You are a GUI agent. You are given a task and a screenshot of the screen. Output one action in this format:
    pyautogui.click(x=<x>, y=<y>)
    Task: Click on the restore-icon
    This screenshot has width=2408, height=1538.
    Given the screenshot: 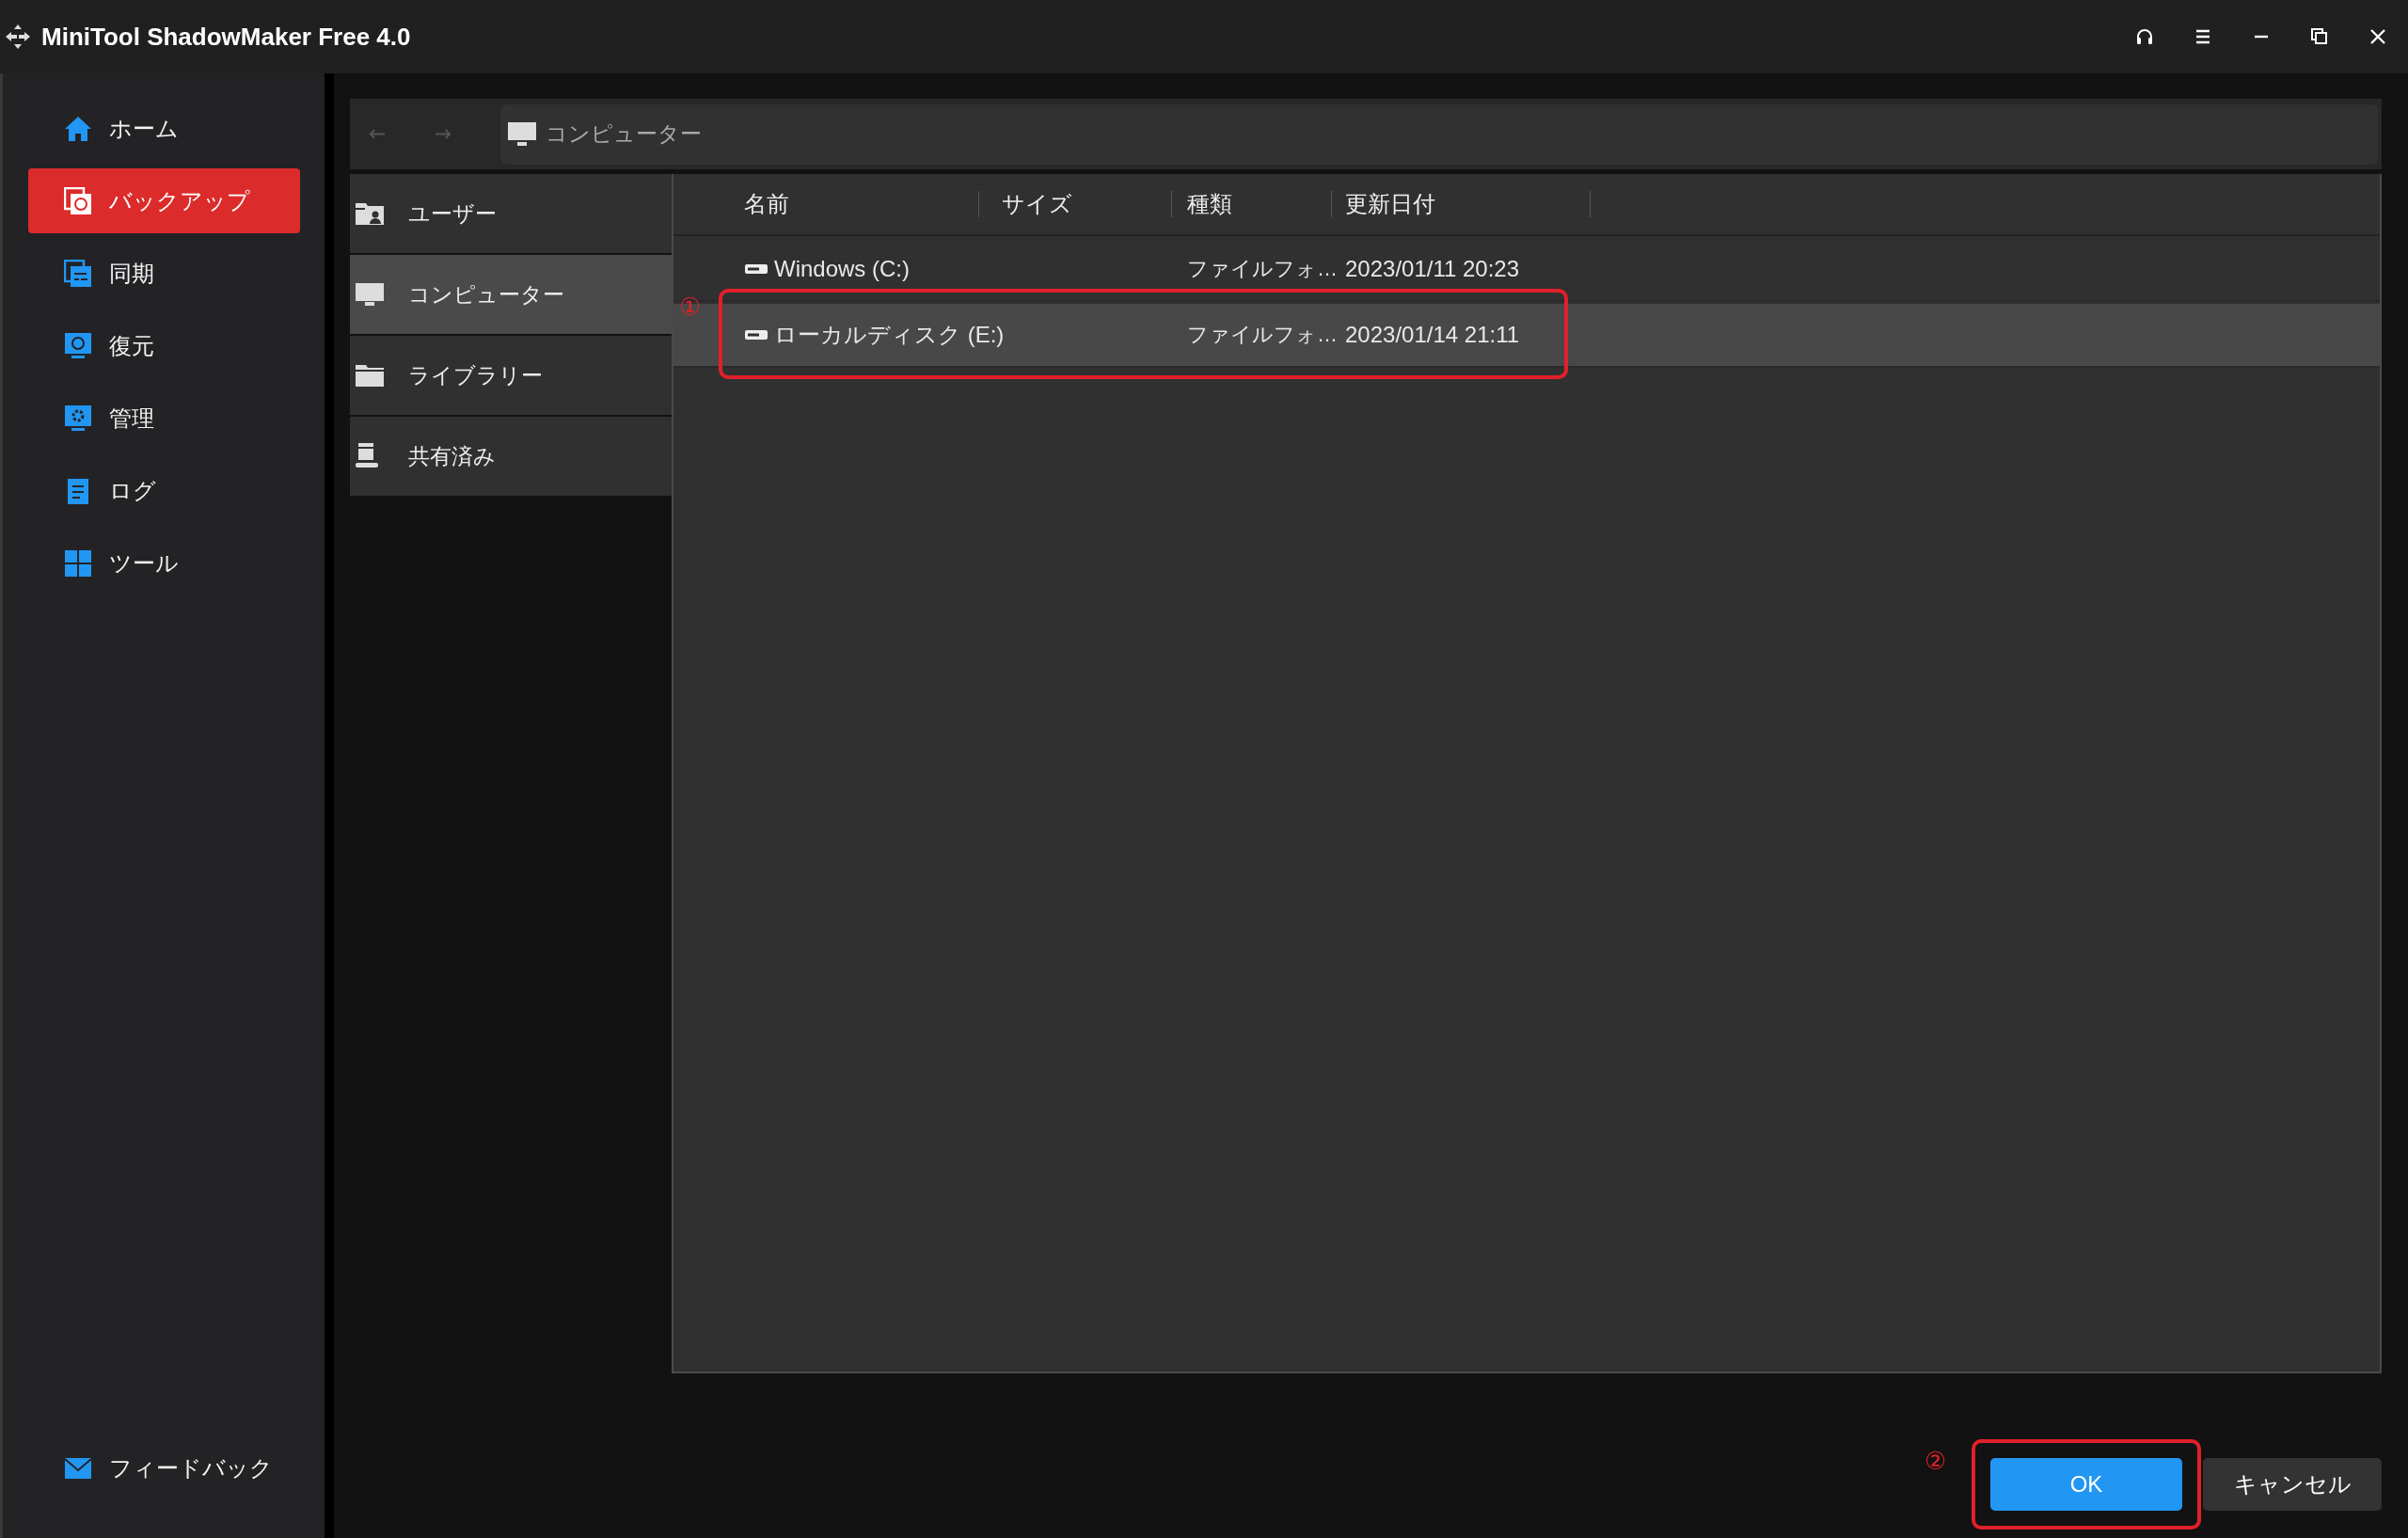 What is the action you would take?
    pyautogui.click(x=2319, y=37)
    